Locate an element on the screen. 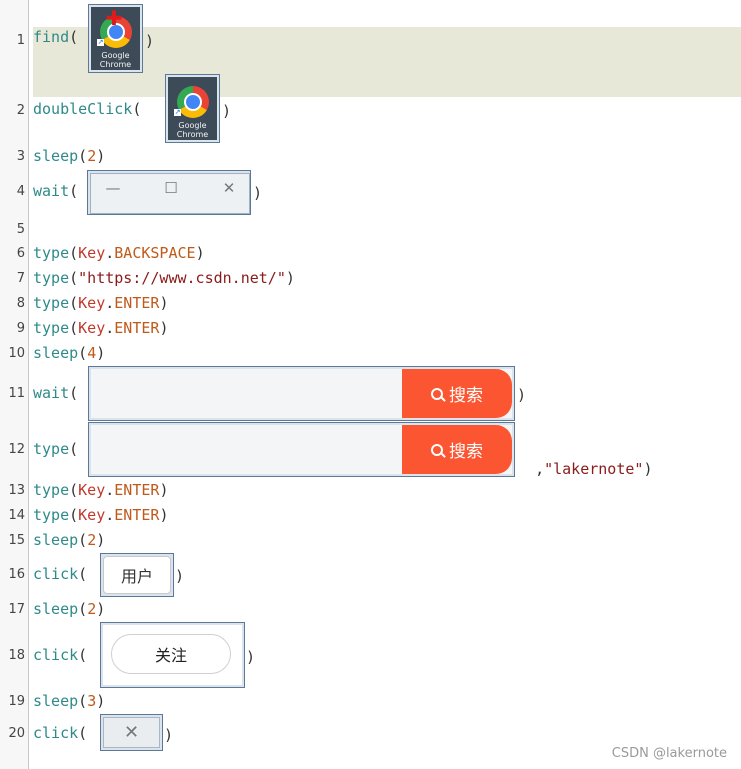 Image resolution: width=741 pixels, height=769 pixels. string-arg: "https://www.csdn.net/" is located at coordinates (182, 278).